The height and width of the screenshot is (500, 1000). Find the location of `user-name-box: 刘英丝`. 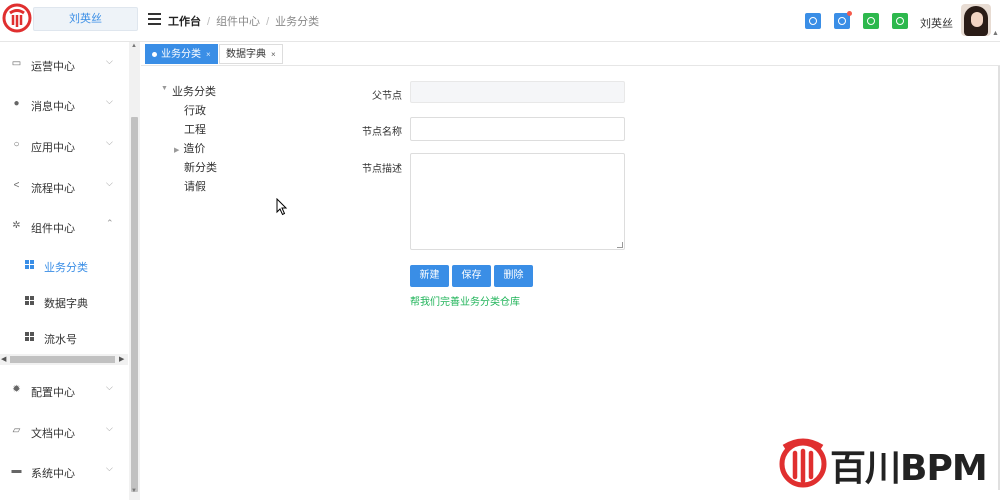

user-name-box: 刘英丝 is located at coordinates (85, 19).